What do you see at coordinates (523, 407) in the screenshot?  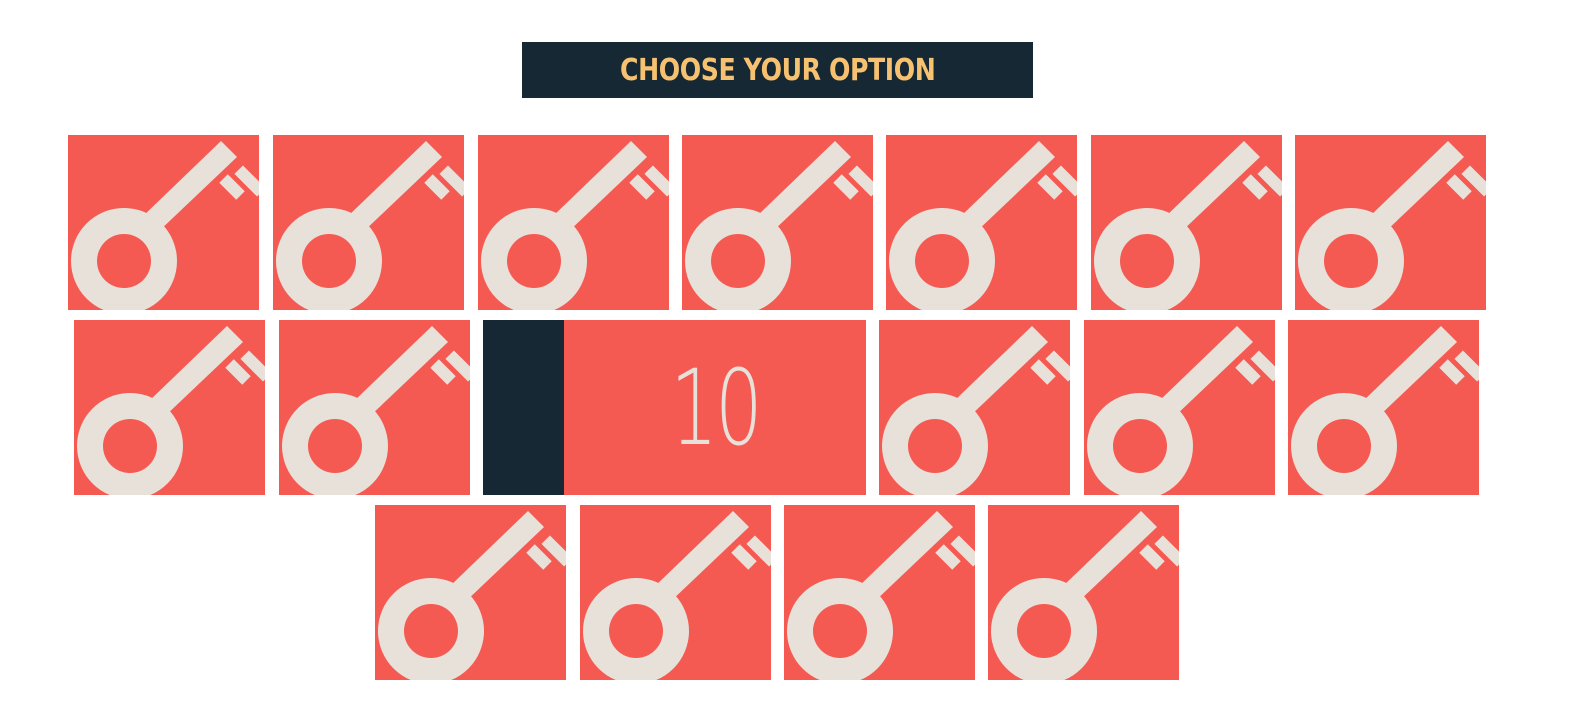 I see `revealed-tile-panel` at bounding box center [523, 407].